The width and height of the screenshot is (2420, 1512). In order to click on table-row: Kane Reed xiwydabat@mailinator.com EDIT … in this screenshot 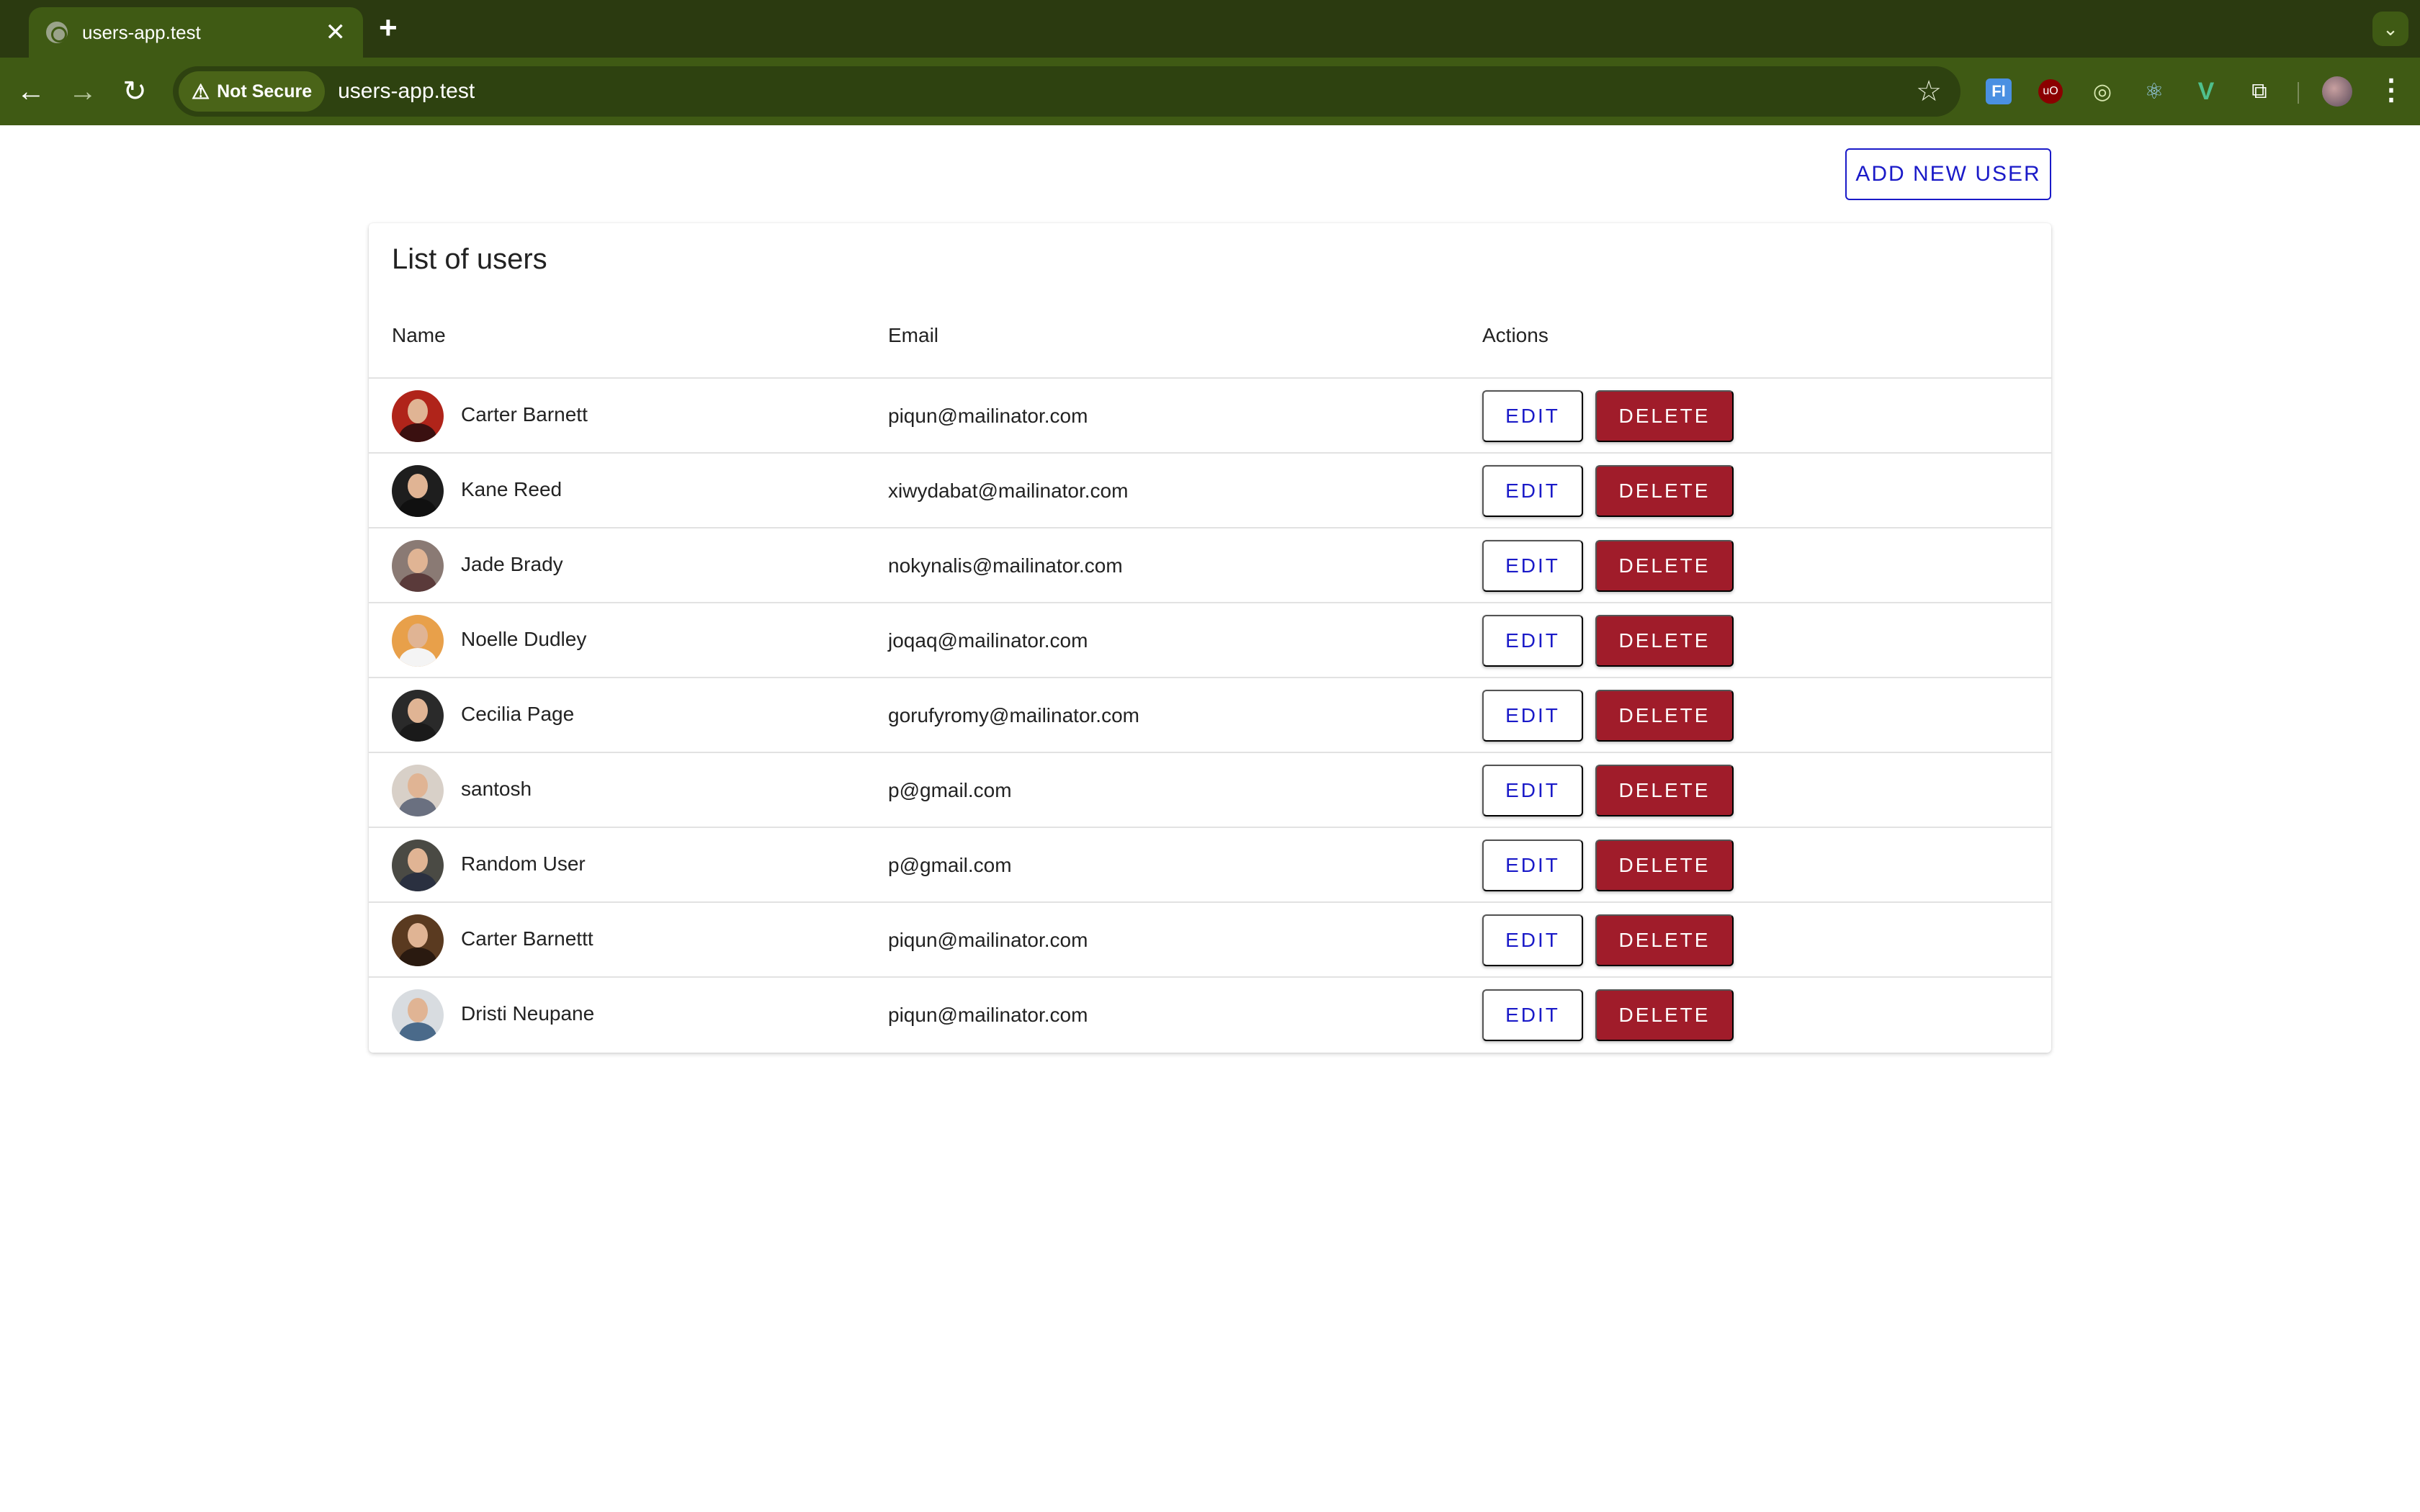, I will do `click(1210, 491)`.